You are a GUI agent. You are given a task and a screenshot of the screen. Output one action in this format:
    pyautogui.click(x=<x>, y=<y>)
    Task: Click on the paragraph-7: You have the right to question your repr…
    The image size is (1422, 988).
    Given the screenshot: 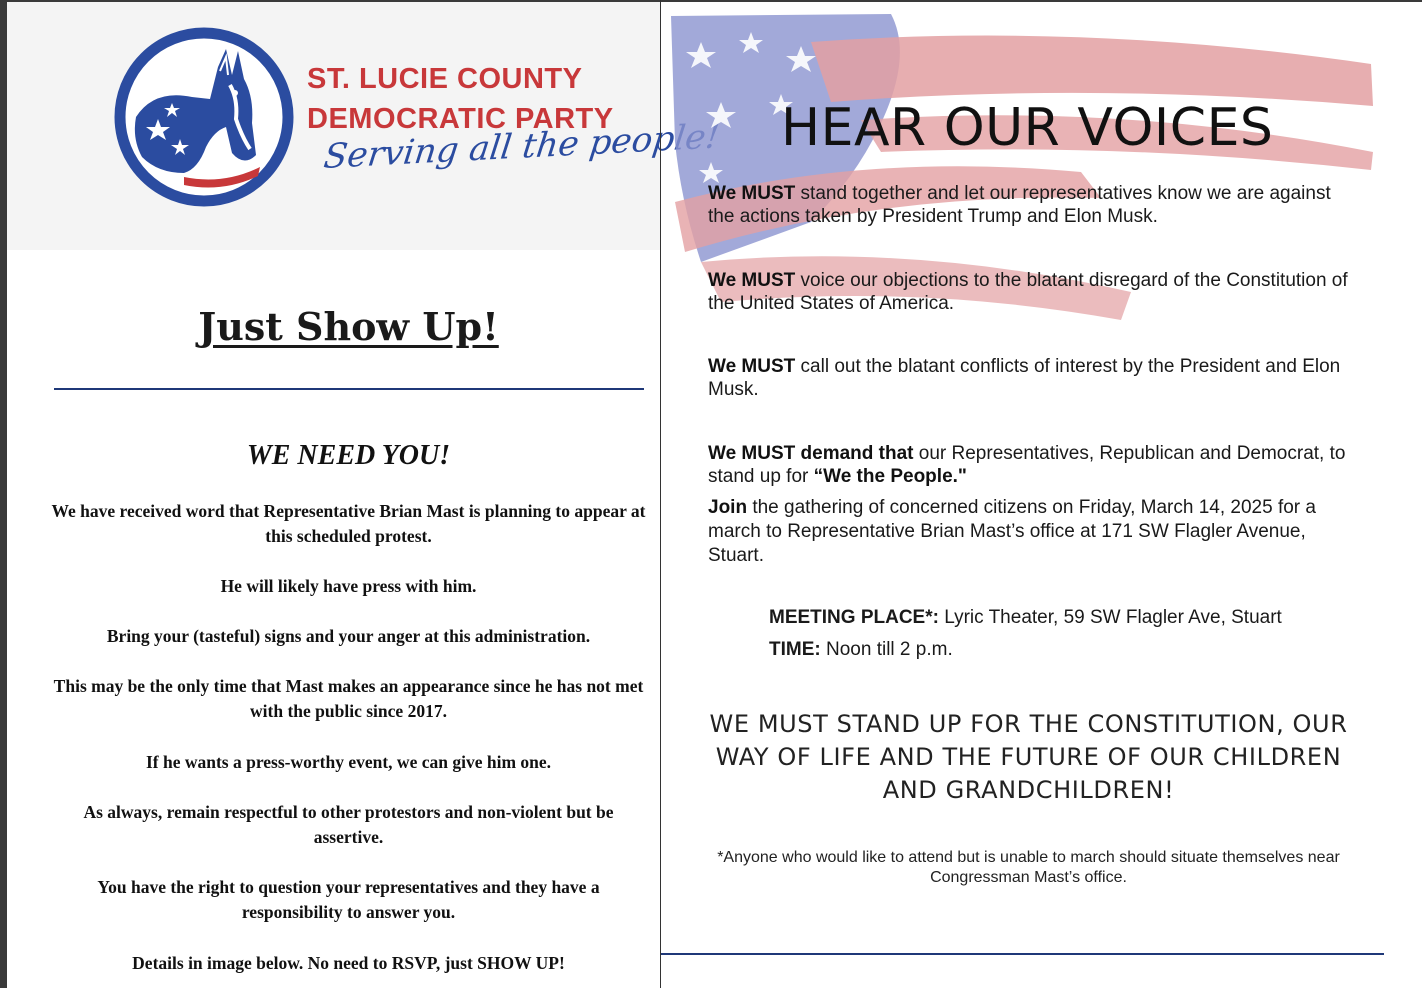 What is the action you would take?
    pyautogui.click(x=348, y=899)
    